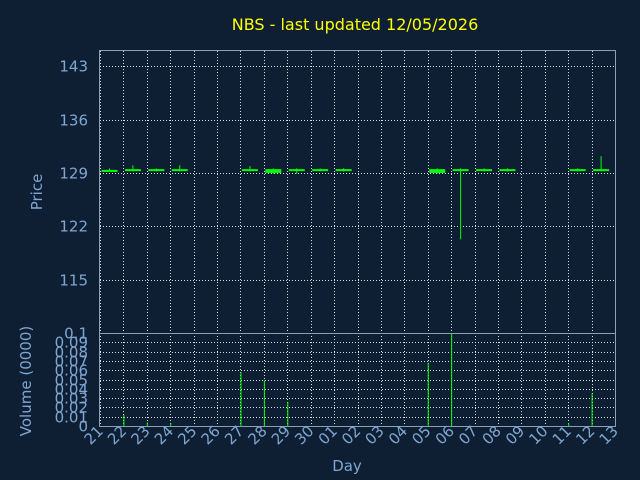 This screenshot has width=640, height=480. I want to click on day-axis-label: Day, so click(347, 466).